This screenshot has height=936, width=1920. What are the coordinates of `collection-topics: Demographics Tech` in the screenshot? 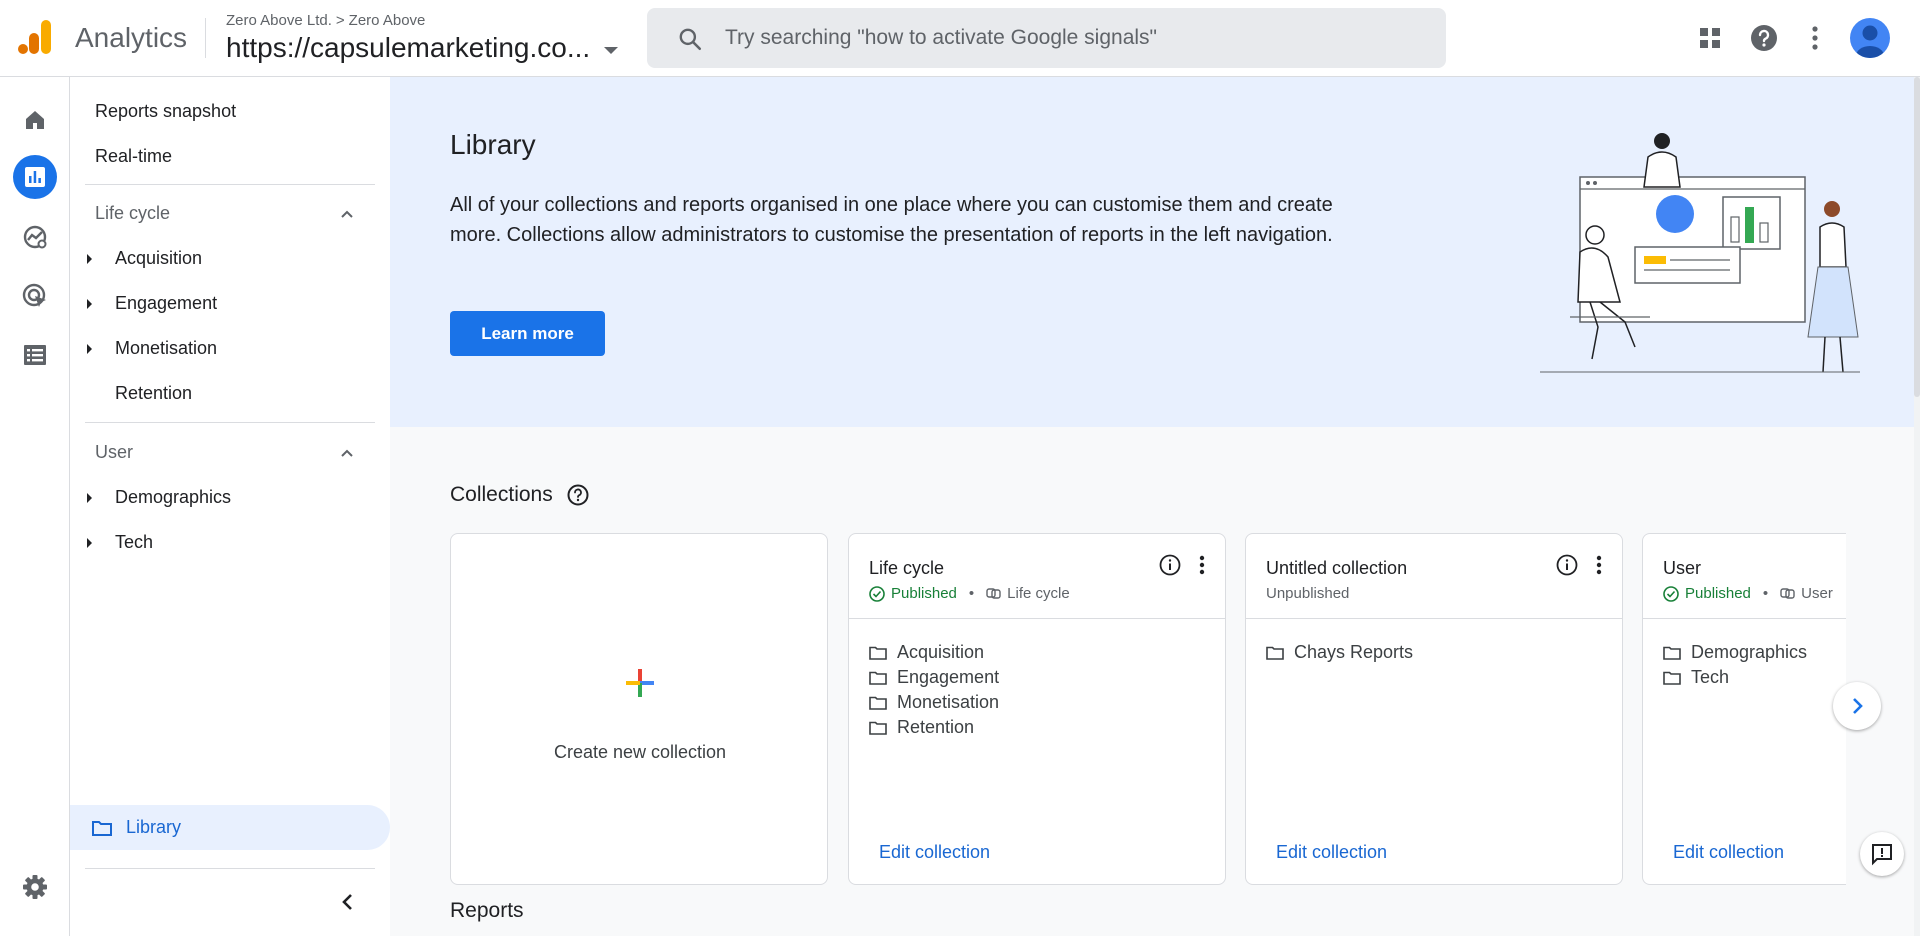 It's located at (1735, 665).